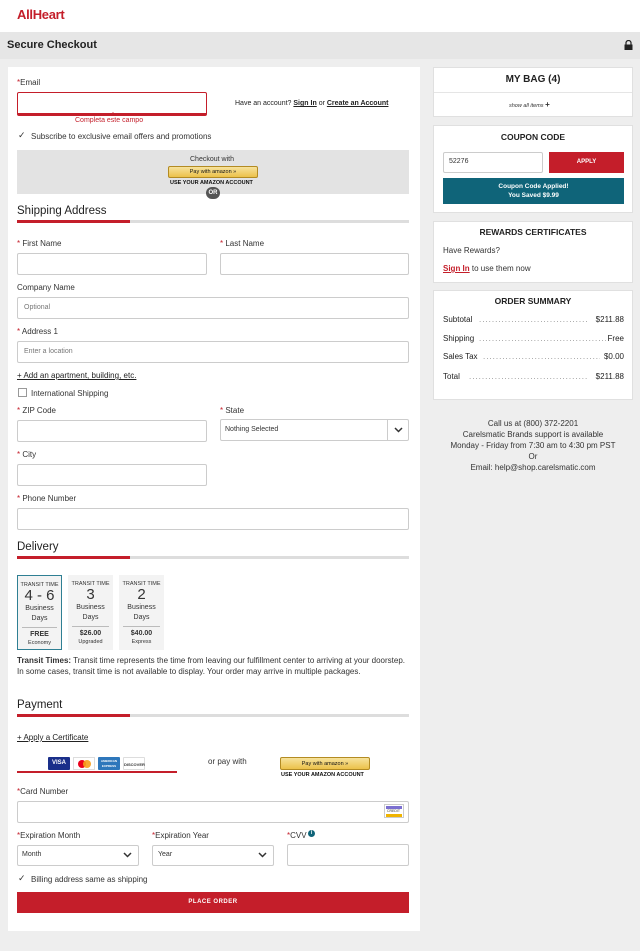 This screenshot has height=951, width=640. I want to click on contact-phone: Call us at (800) 372-2201, so click(533, 423).